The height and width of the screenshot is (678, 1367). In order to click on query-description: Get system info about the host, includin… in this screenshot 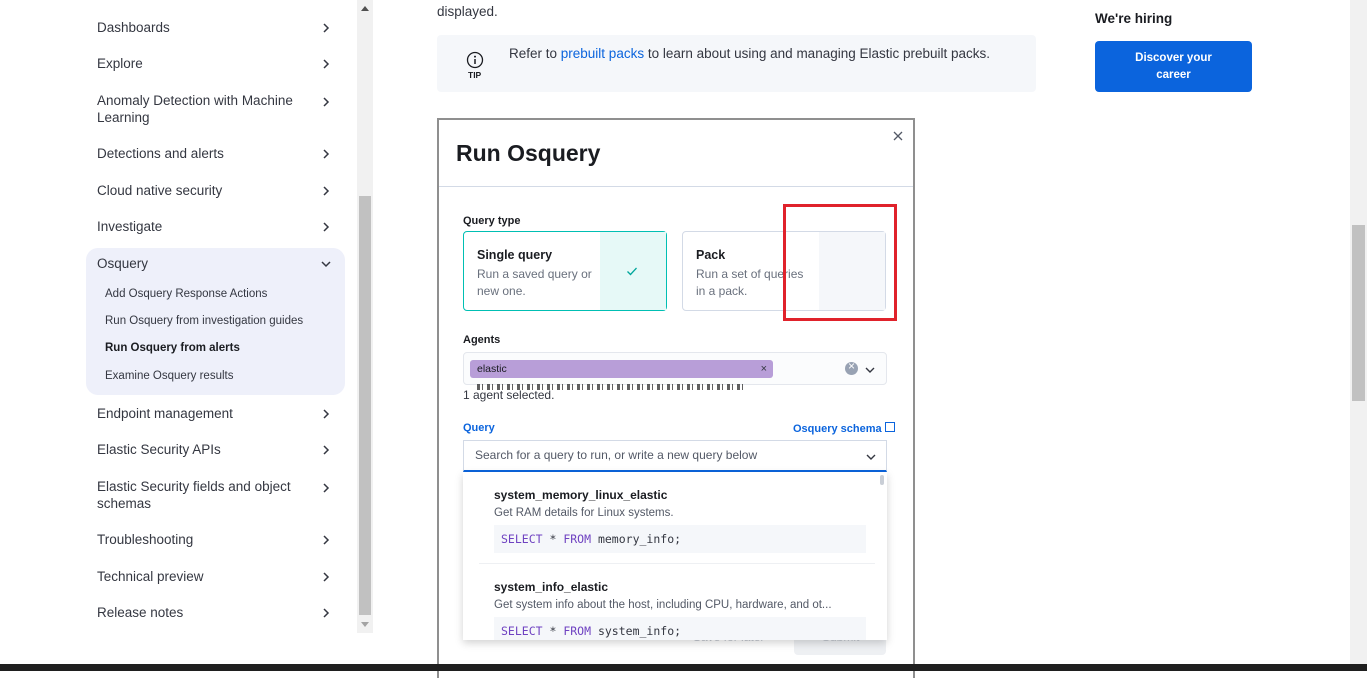, I will do `click(663, 605)`.